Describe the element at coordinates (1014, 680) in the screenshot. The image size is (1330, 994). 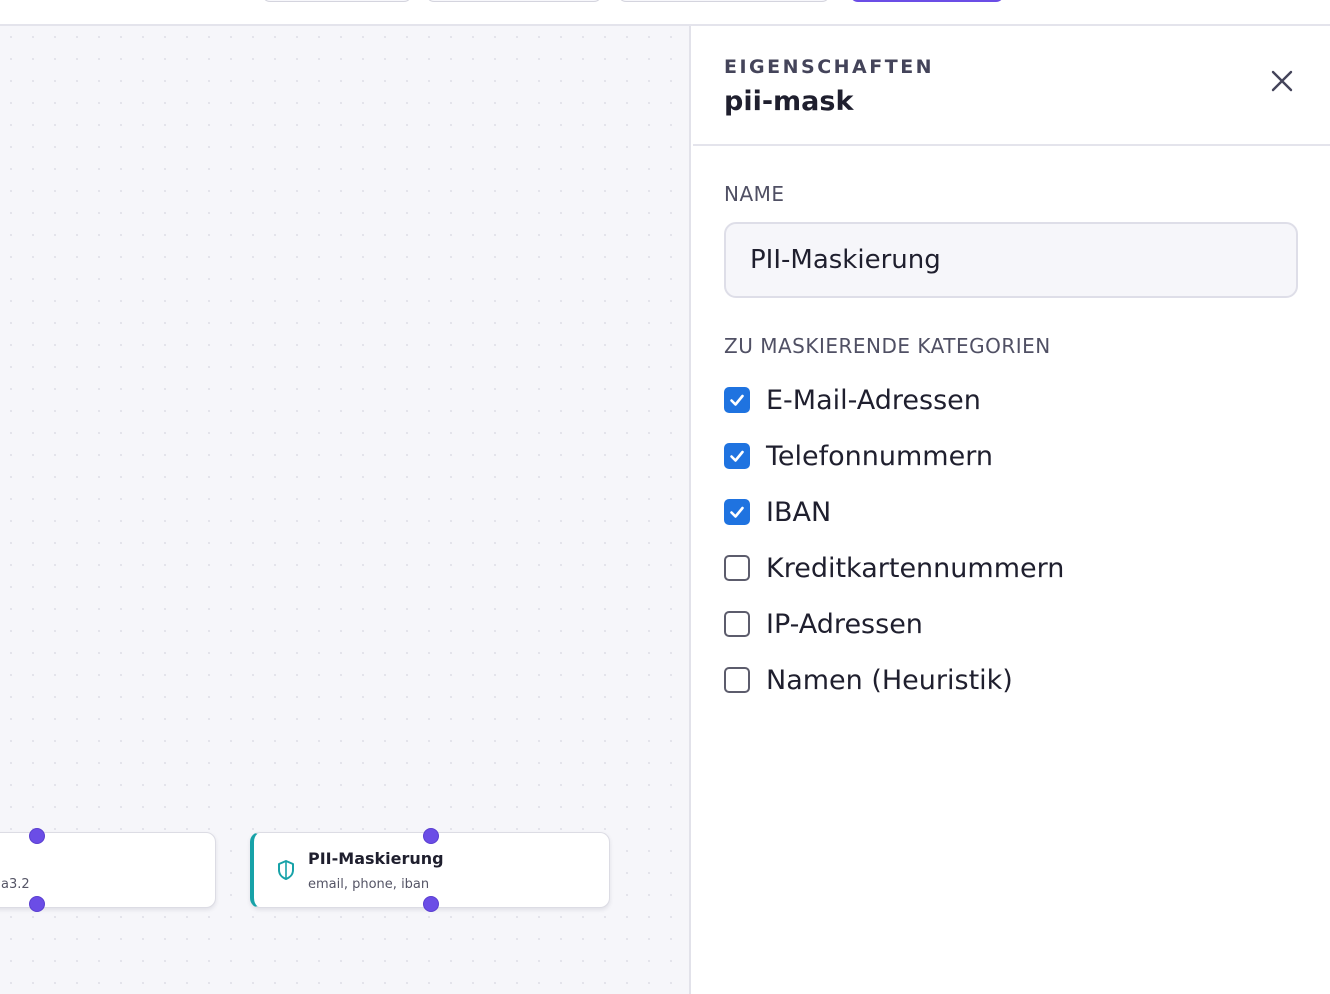
I see `category-names: Namen (Heuristik)` at that location.